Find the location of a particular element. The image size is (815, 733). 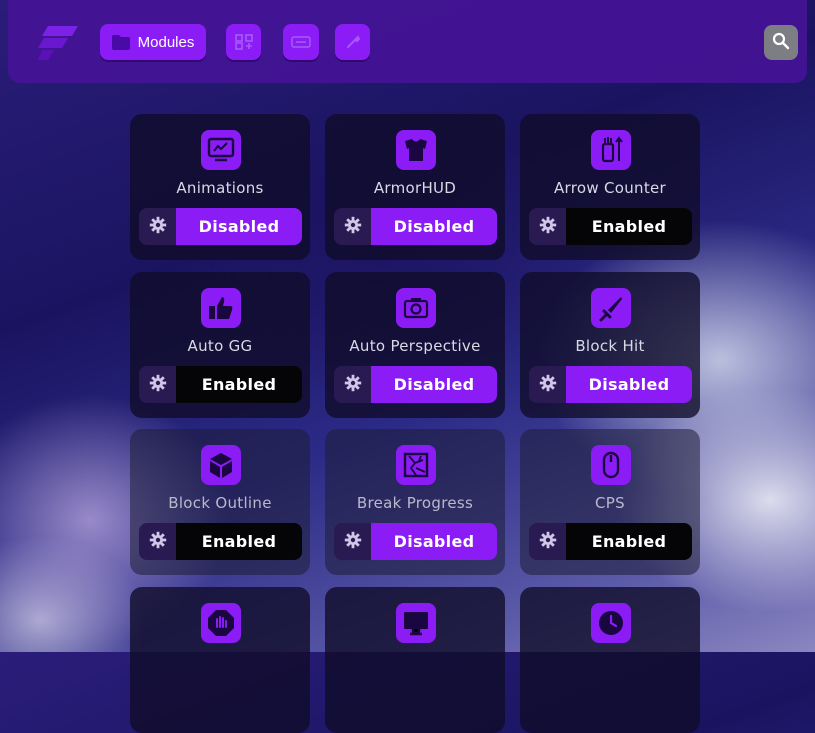

module-card: Break Progress Disabled is located at coordinates (415, 502).